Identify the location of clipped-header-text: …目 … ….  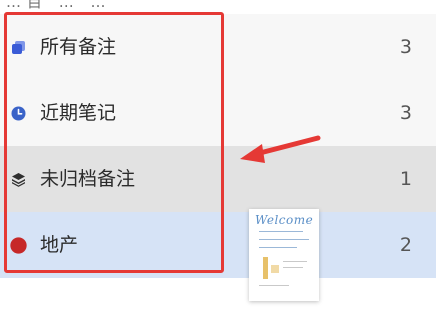
(59, 5).